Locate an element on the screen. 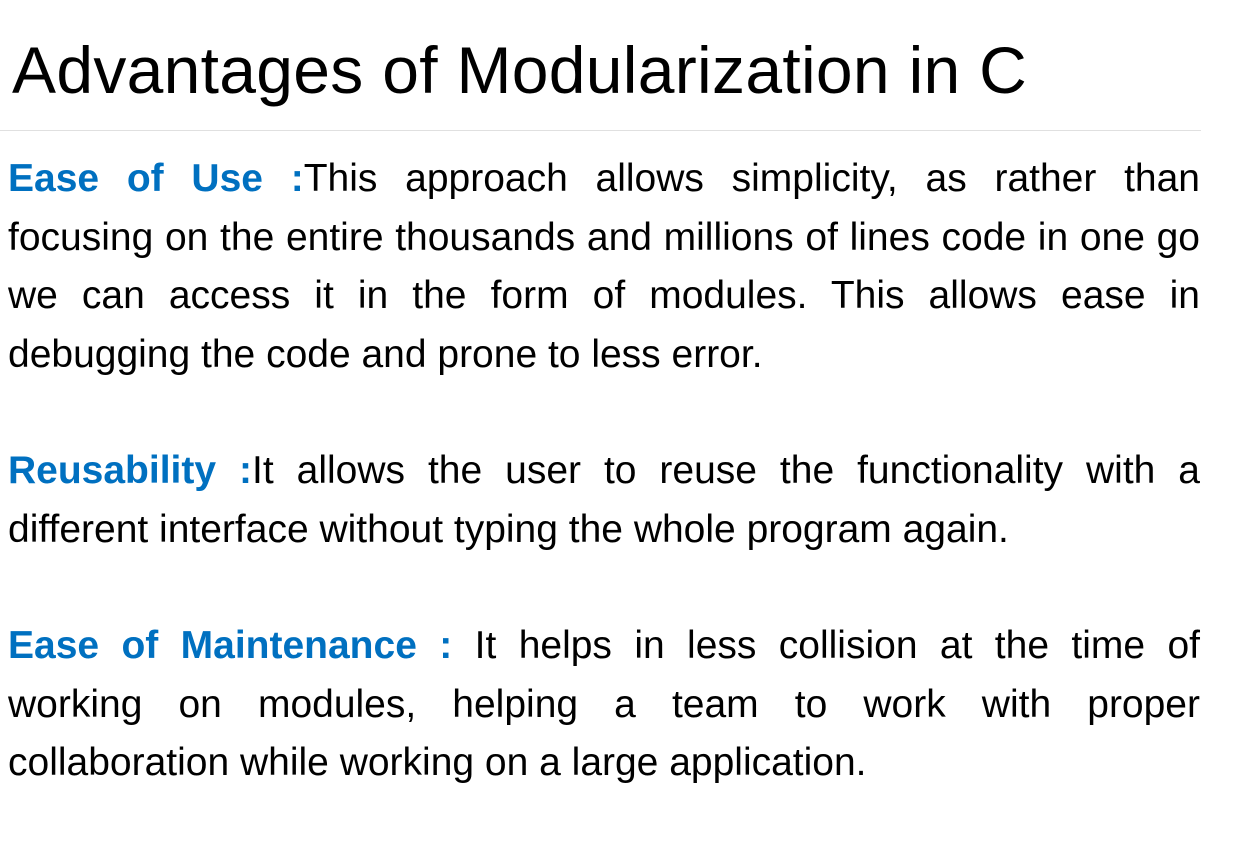 The image size is (1235, 865). point-term: Ease of Use : is located at coordinates (156, 178).